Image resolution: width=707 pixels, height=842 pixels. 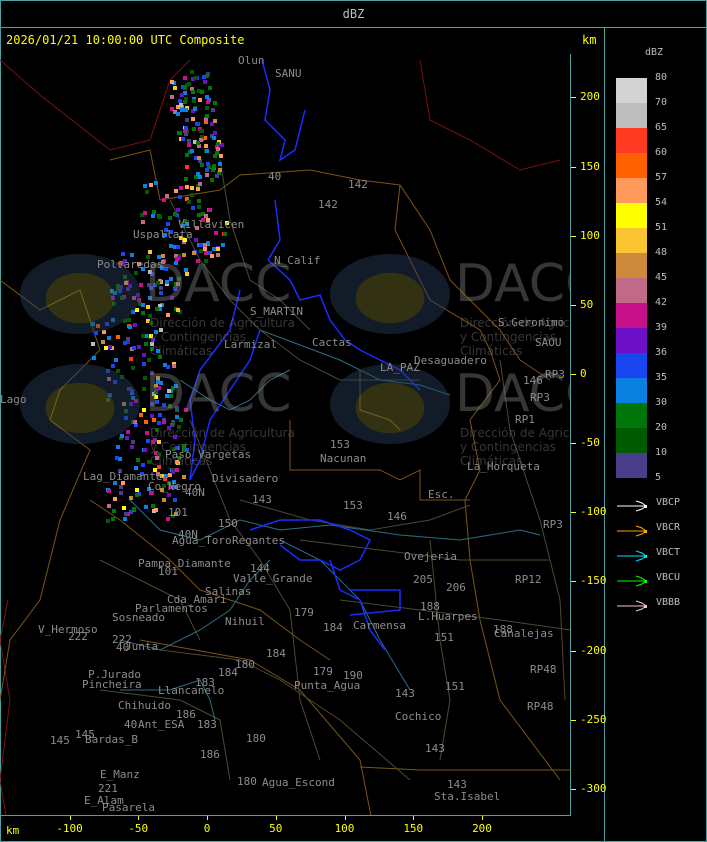 I want to click on place-label: Larmizal, so click(x=250, y=344).